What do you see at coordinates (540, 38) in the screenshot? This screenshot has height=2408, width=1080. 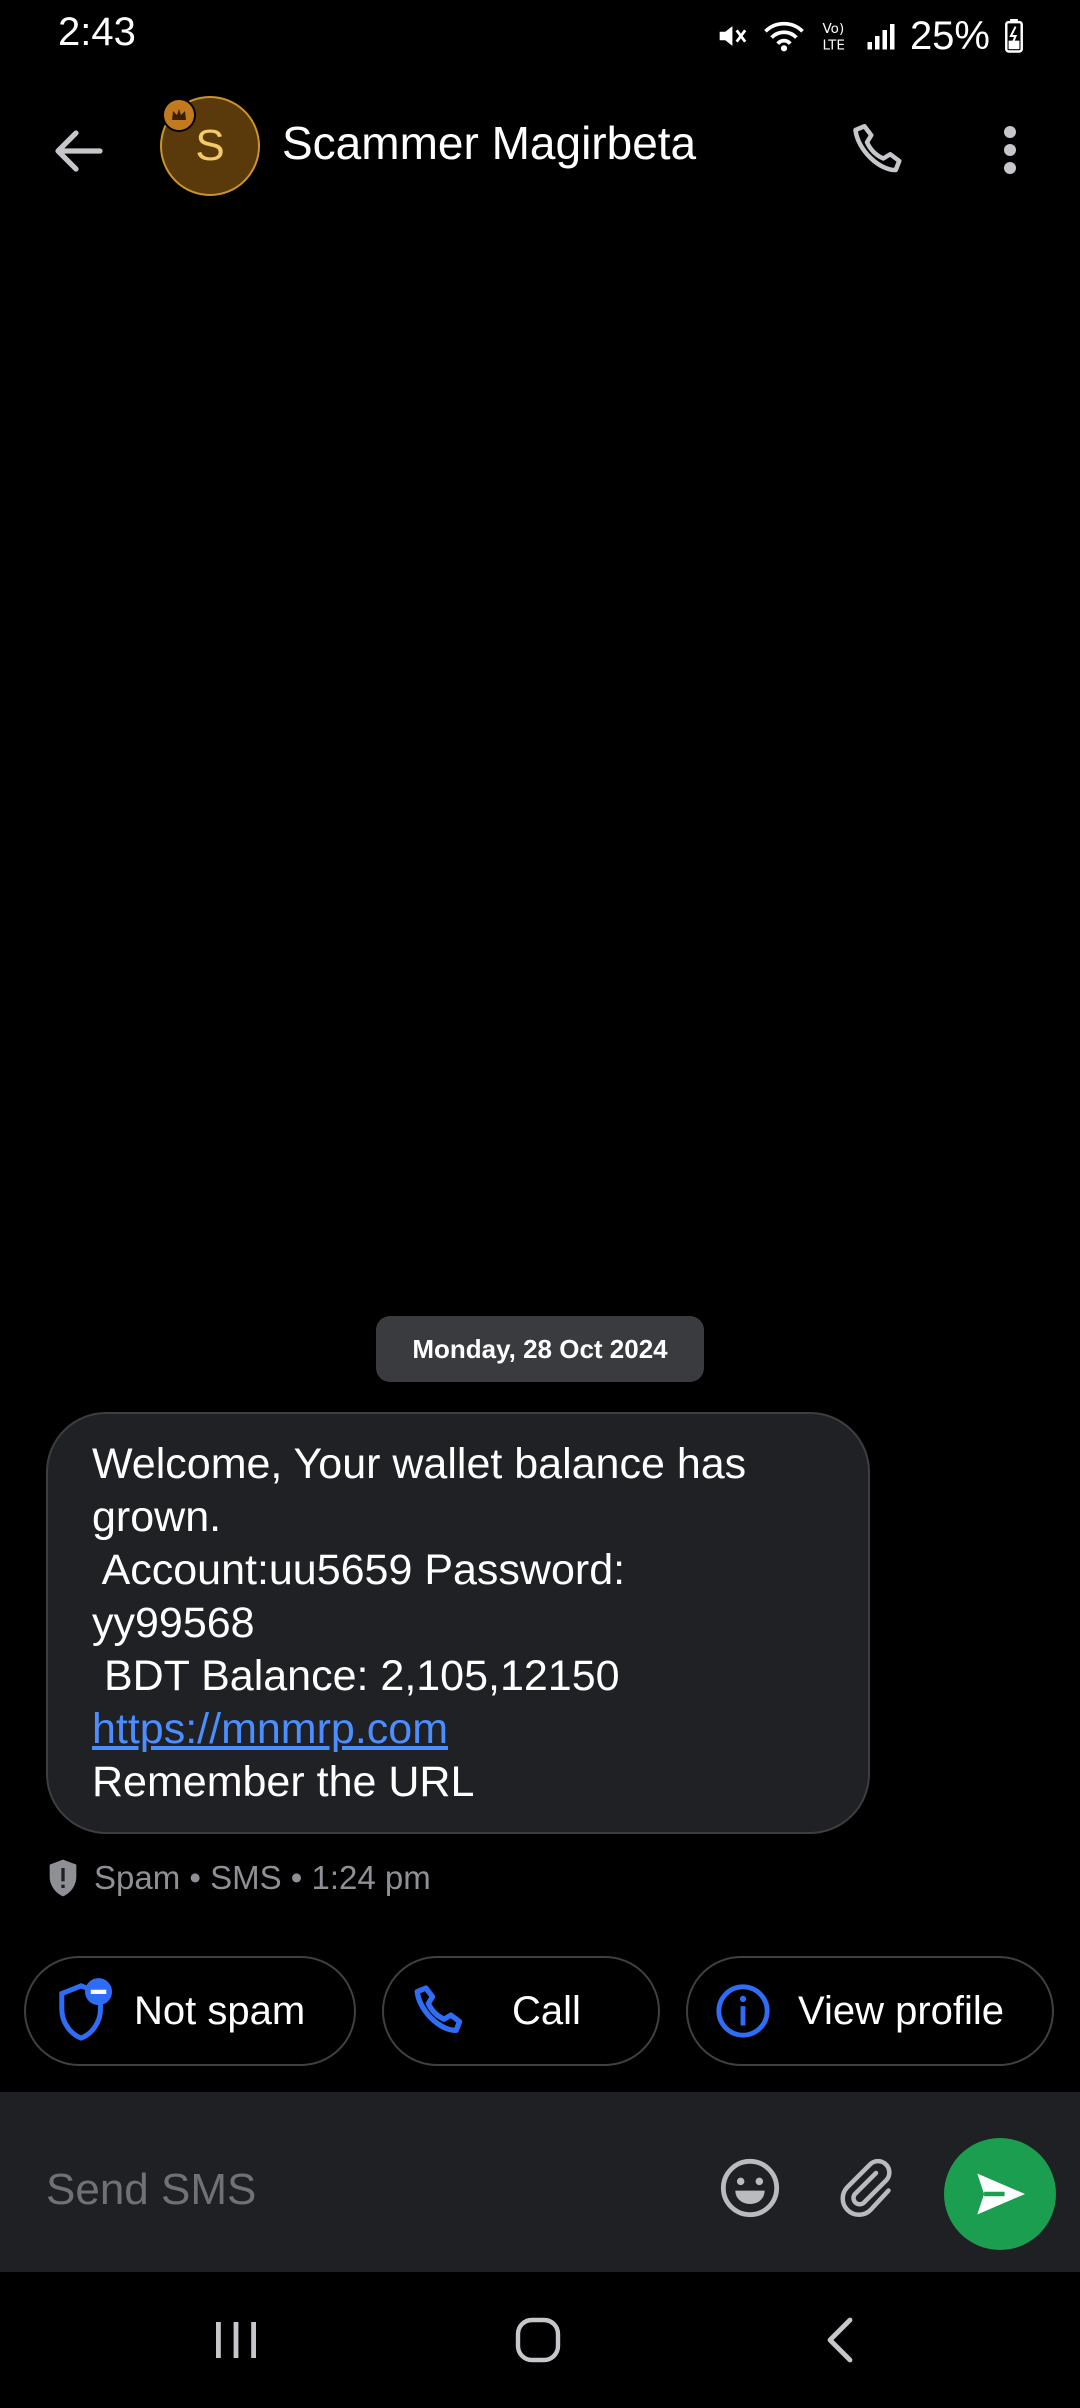 I see `status-bar: 2:43 Vo) LTE 25%` at bounding box center [540, 38].